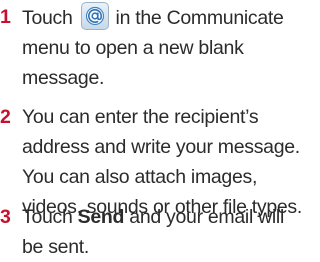 The height and width of the screenshot is (262, 320). Describe the element at coordinates (140, 117) in the screenshot. I see `step-text-line: You can enter the recipient’s` at that location.